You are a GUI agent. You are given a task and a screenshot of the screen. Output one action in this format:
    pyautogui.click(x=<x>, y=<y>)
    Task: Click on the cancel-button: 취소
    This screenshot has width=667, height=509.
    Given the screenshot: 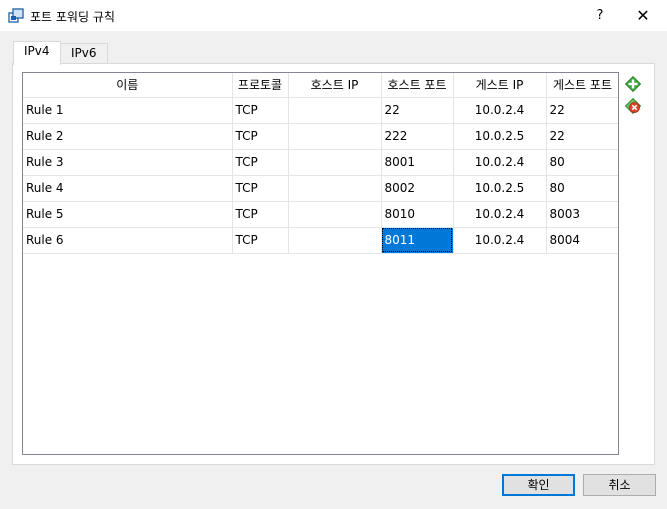 What is the action you would take?
    pyautogui.click(x=619, y=485)
    